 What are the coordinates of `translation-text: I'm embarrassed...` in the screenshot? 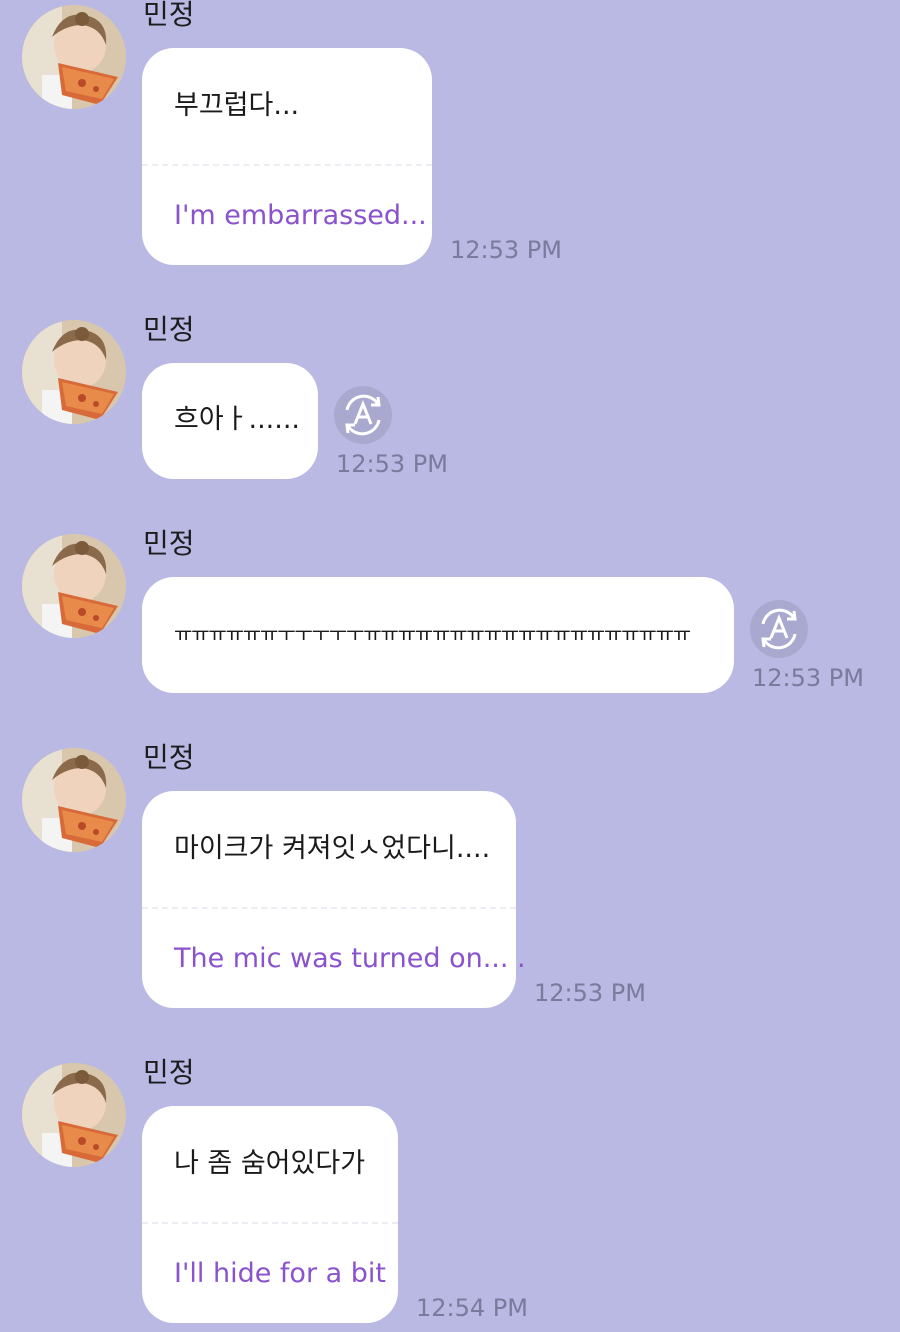 It's located at (300, 215).